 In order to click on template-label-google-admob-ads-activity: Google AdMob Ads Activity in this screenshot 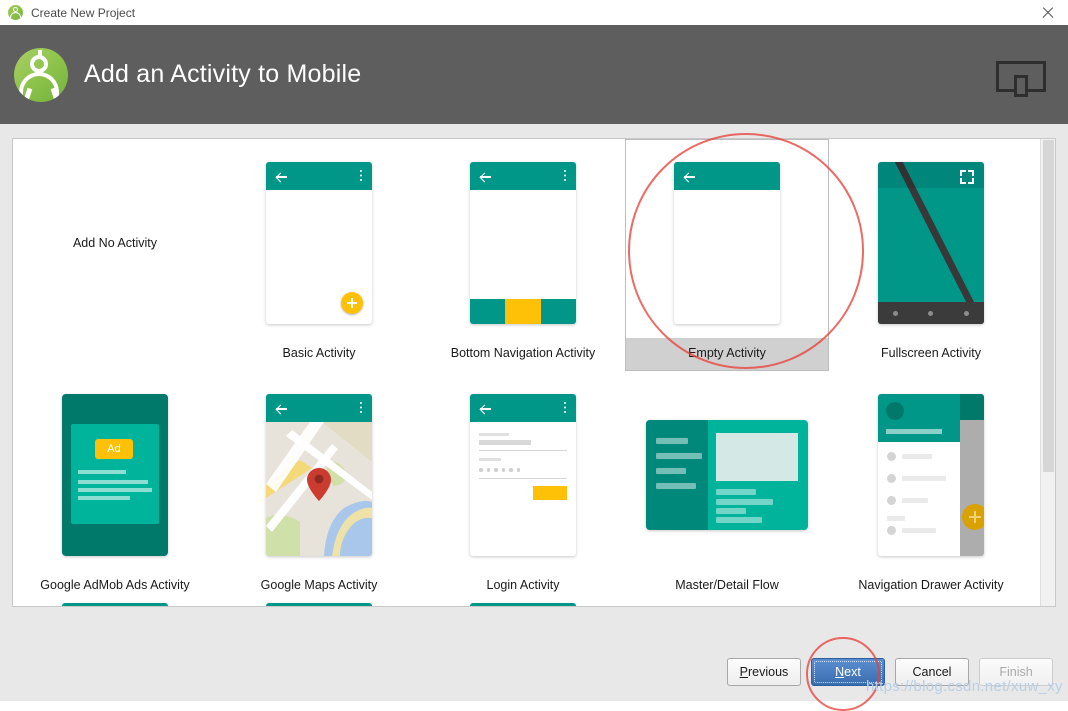, I will do `click(115, 585)`.